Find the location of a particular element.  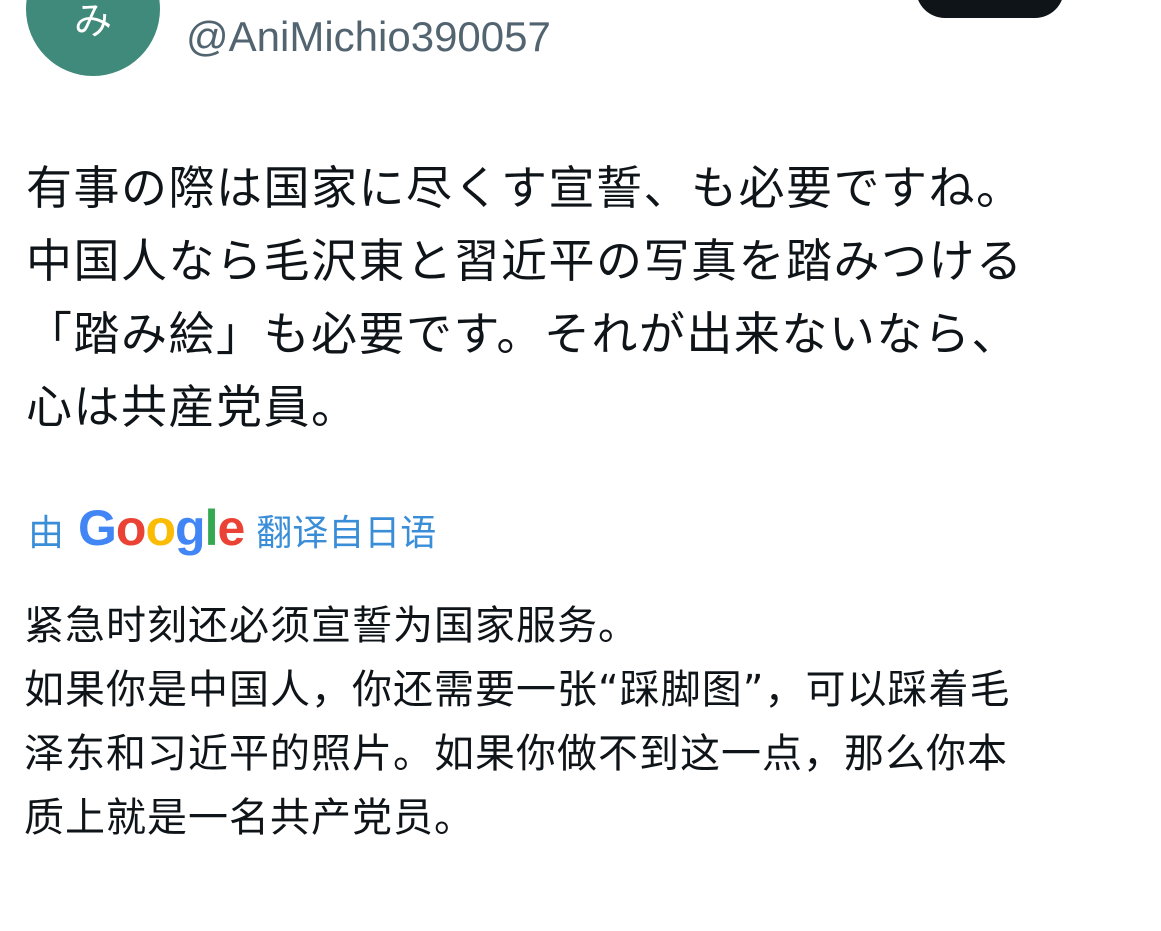

follow-button is located at coordinates (990, 9).